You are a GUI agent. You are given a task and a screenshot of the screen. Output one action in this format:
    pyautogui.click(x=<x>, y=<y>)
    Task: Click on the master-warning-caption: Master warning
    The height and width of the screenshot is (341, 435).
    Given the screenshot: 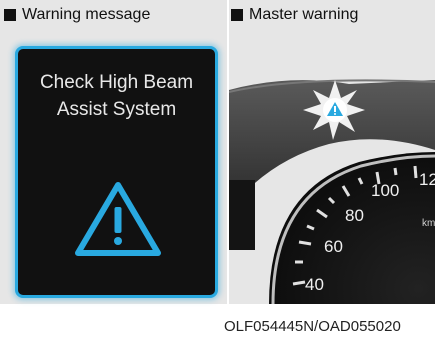 What is the action you would take?
    pyautogui.click(x=294, y=15)
    